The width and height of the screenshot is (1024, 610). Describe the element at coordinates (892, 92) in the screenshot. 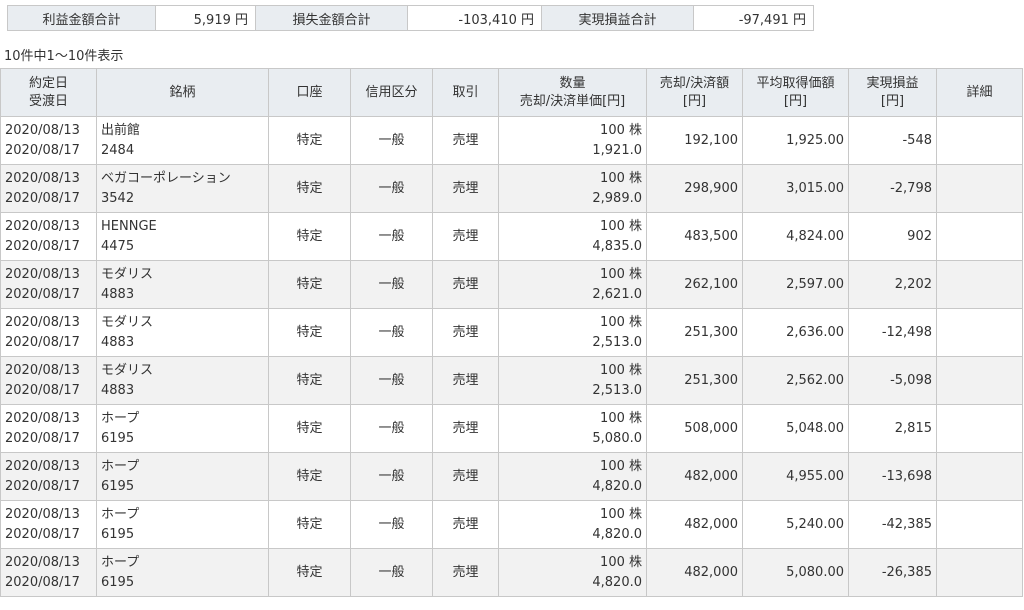

I see `header-pnl: 実現損益 [円]` at that location.